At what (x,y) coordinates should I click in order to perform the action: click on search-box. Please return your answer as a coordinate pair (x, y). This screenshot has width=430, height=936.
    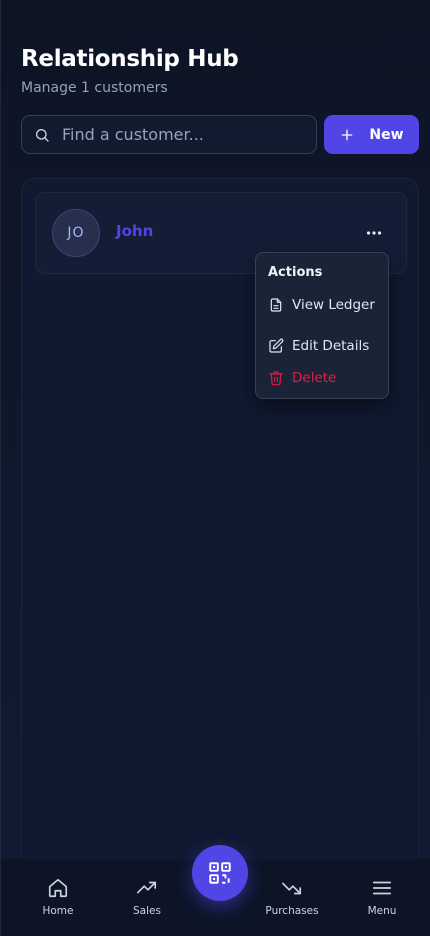
    Looking at the image, I should click on (169, 134).